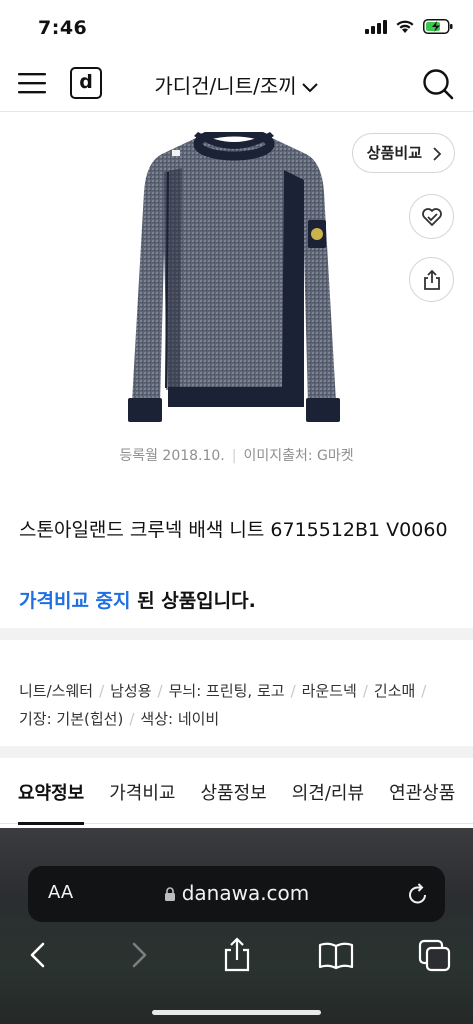 This screenshot has height=1024, width=473. What do you see at coordinates (336, 956) in the screenshot?
I see `bookmarks-icon` at bounding box center [336, 956].